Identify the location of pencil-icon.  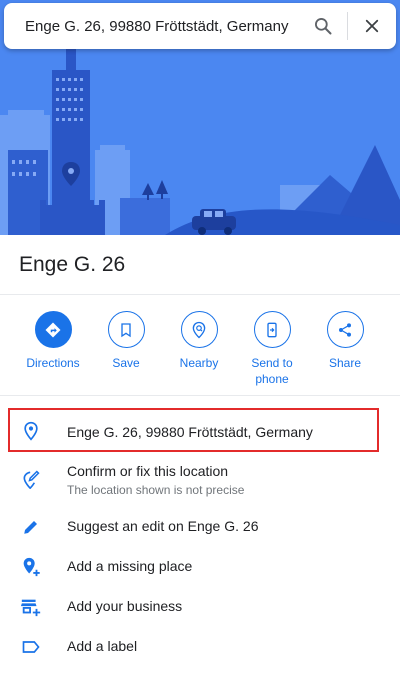
(31, 527).